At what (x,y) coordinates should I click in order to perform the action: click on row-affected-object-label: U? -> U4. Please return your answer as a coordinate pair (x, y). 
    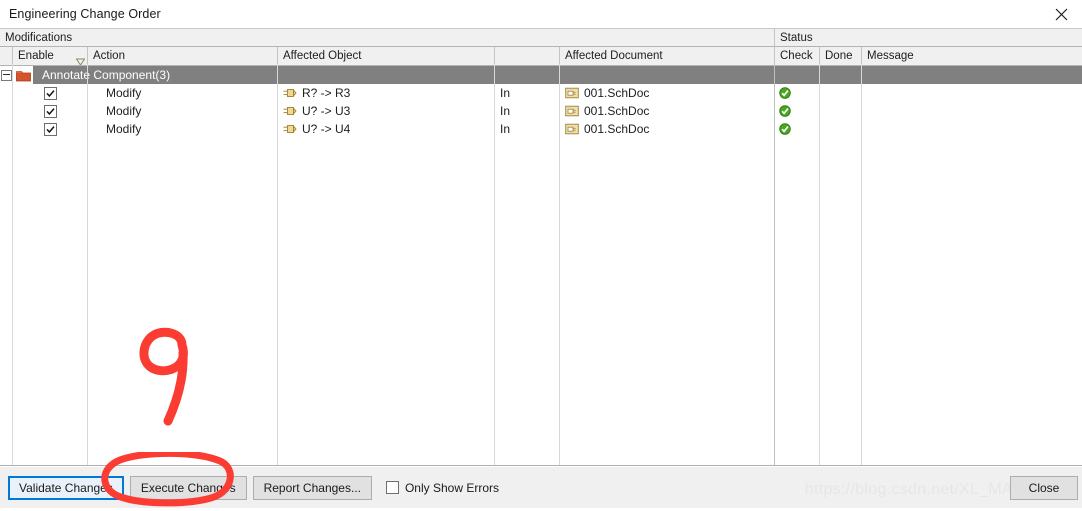
    Looking at the image, I should click on (326, 129).